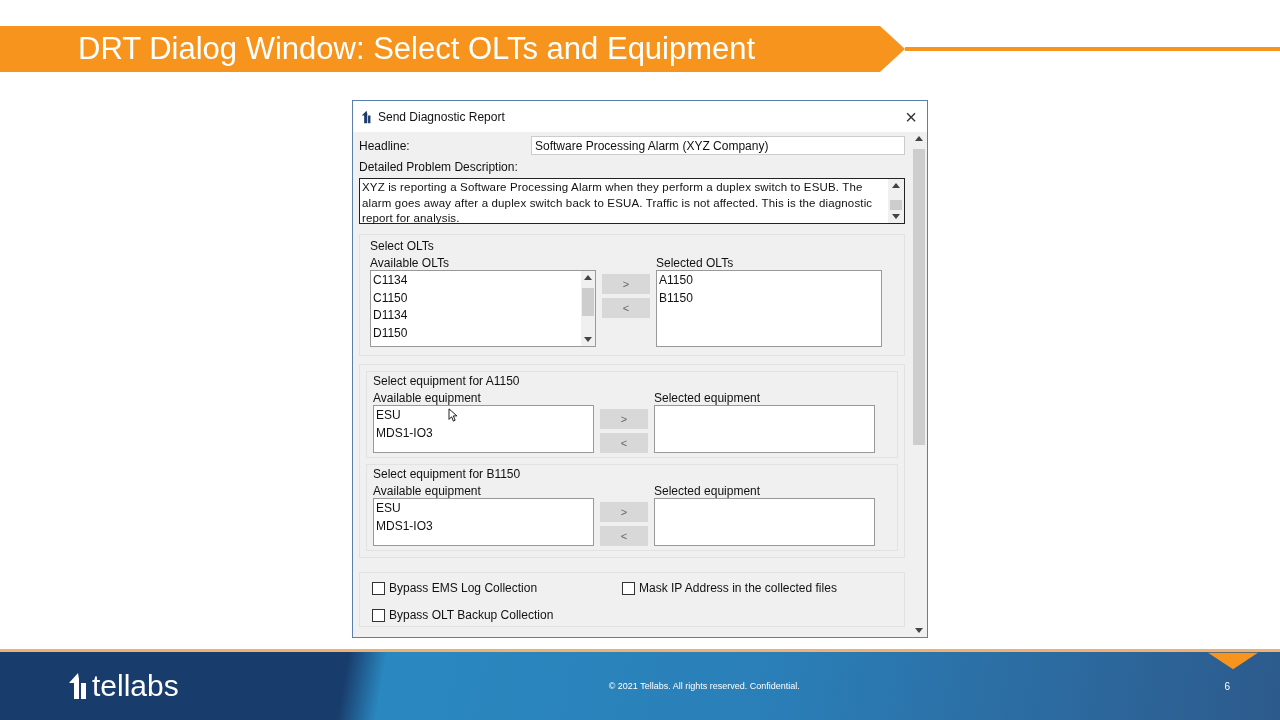 This screenshot has height=720, width=1280. I want to click on headline-label: Headline:, so click(385, 145).